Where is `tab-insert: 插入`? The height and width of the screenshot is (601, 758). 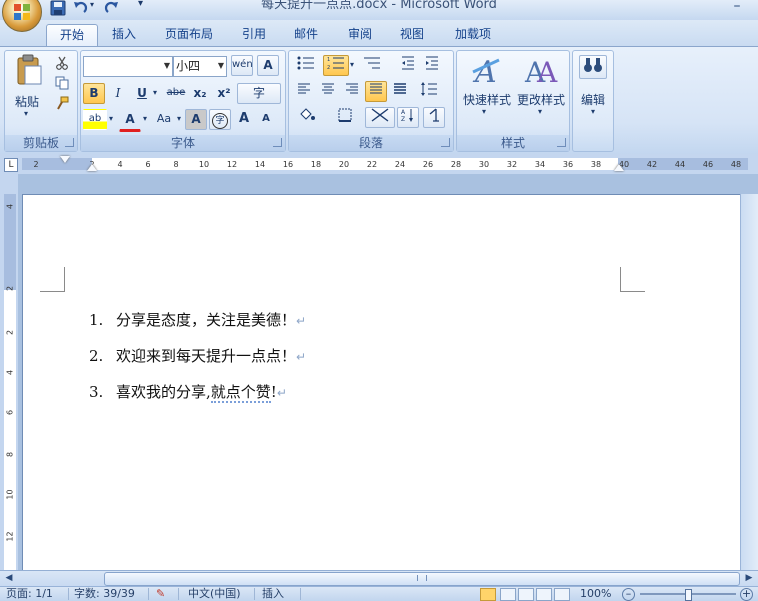
tab-insert: 插入 is located at coordinates (124, 35).